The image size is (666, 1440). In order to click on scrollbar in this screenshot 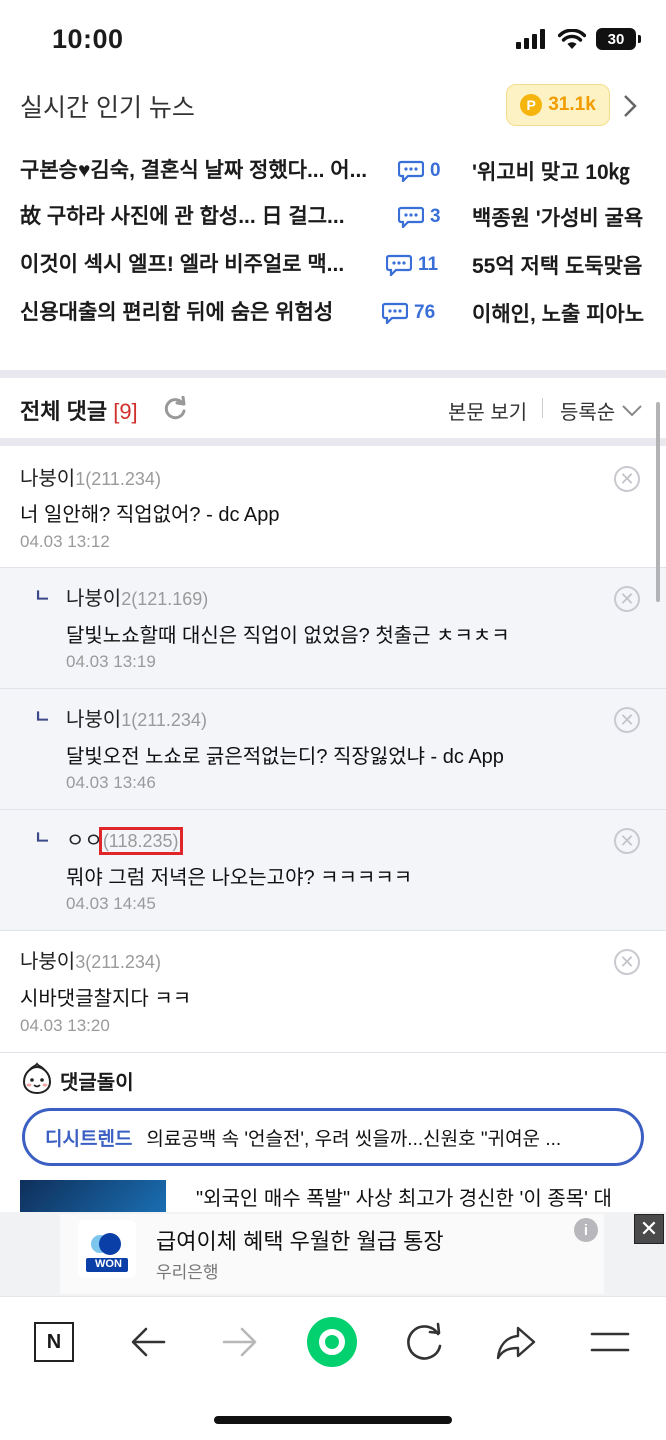, I will do `click(658, 502)`.